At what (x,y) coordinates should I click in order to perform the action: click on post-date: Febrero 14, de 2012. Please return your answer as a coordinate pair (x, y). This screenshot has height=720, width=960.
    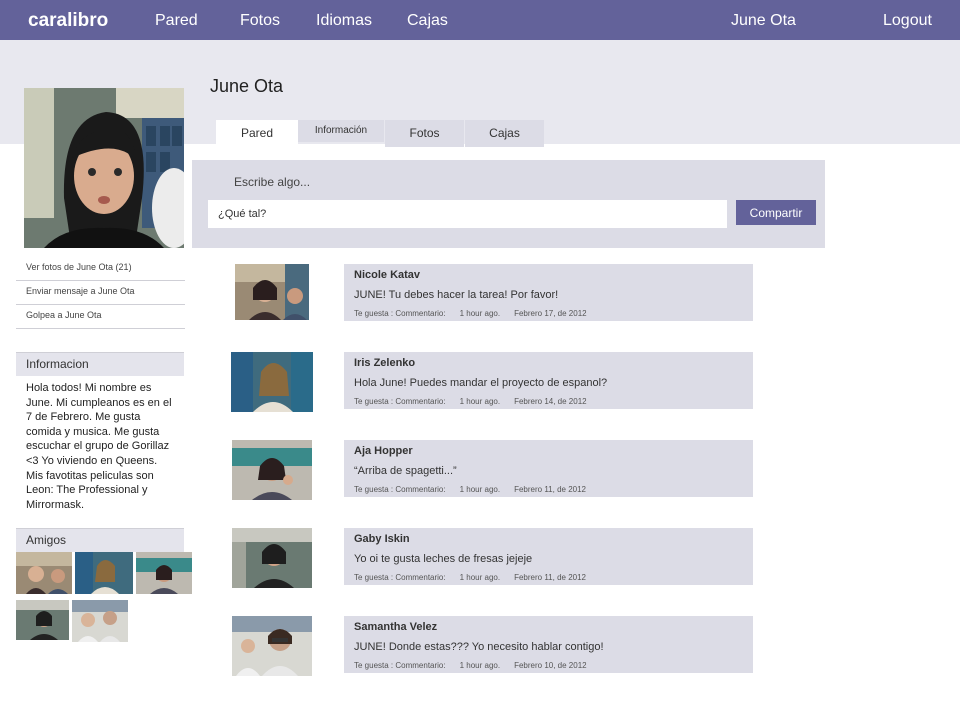
    Looking at the image, I should click on (550, 401).